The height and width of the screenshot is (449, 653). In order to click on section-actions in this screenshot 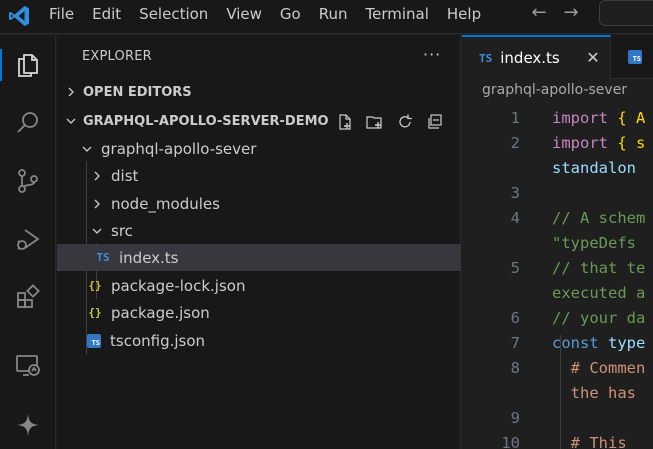, I will do `click(390, 122)`.